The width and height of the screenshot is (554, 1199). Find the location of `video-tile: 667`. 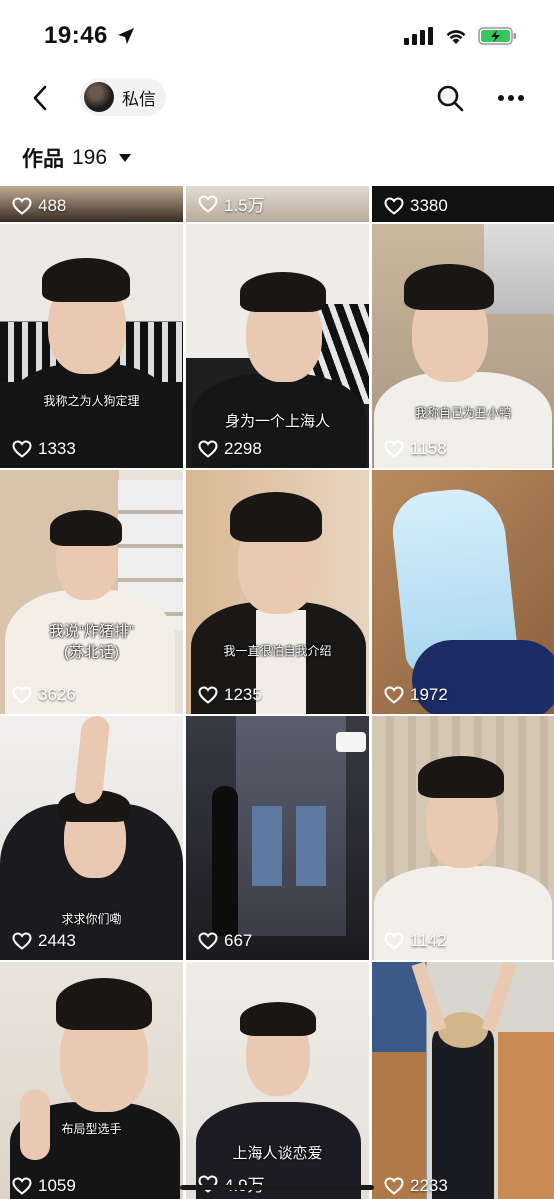

video-tile: 667 is located at coordinates (277, 838).